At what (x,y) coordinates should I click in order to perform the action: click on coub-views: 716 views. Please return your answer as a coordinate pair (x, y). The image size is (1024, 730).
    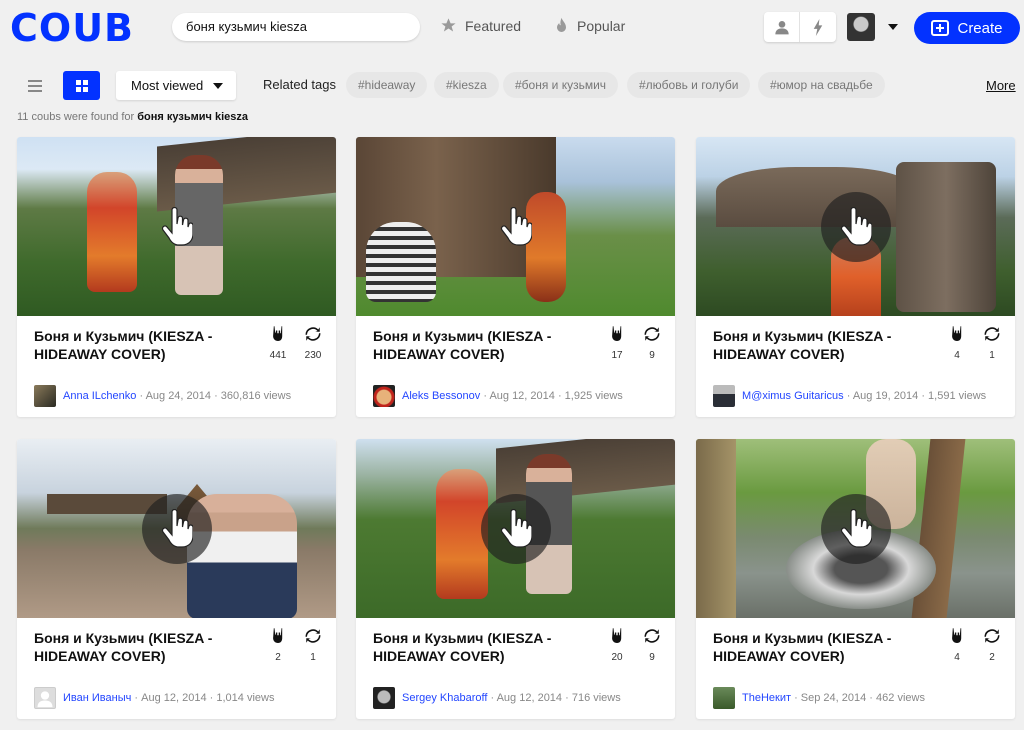
    Looking at the image, I should click on (596, 698).